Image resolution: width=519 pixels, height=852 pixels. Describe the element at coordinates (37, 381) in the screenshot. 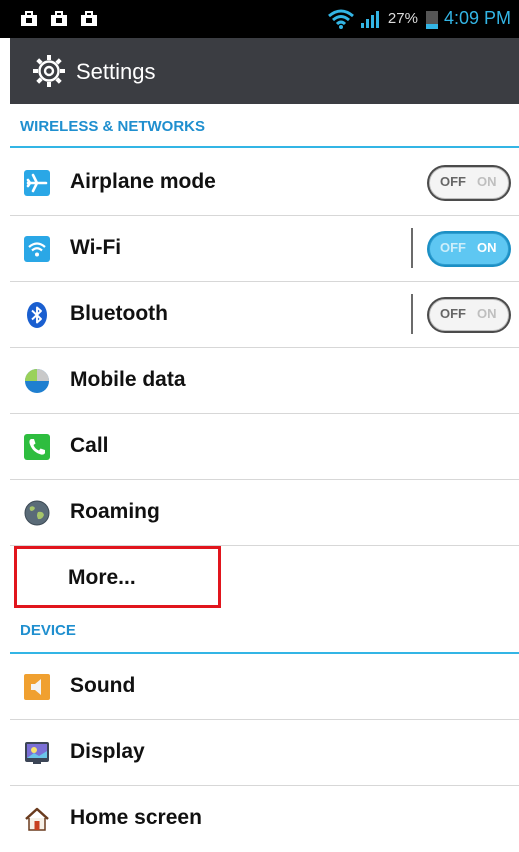

I see `mobile-data-icon` at that location.